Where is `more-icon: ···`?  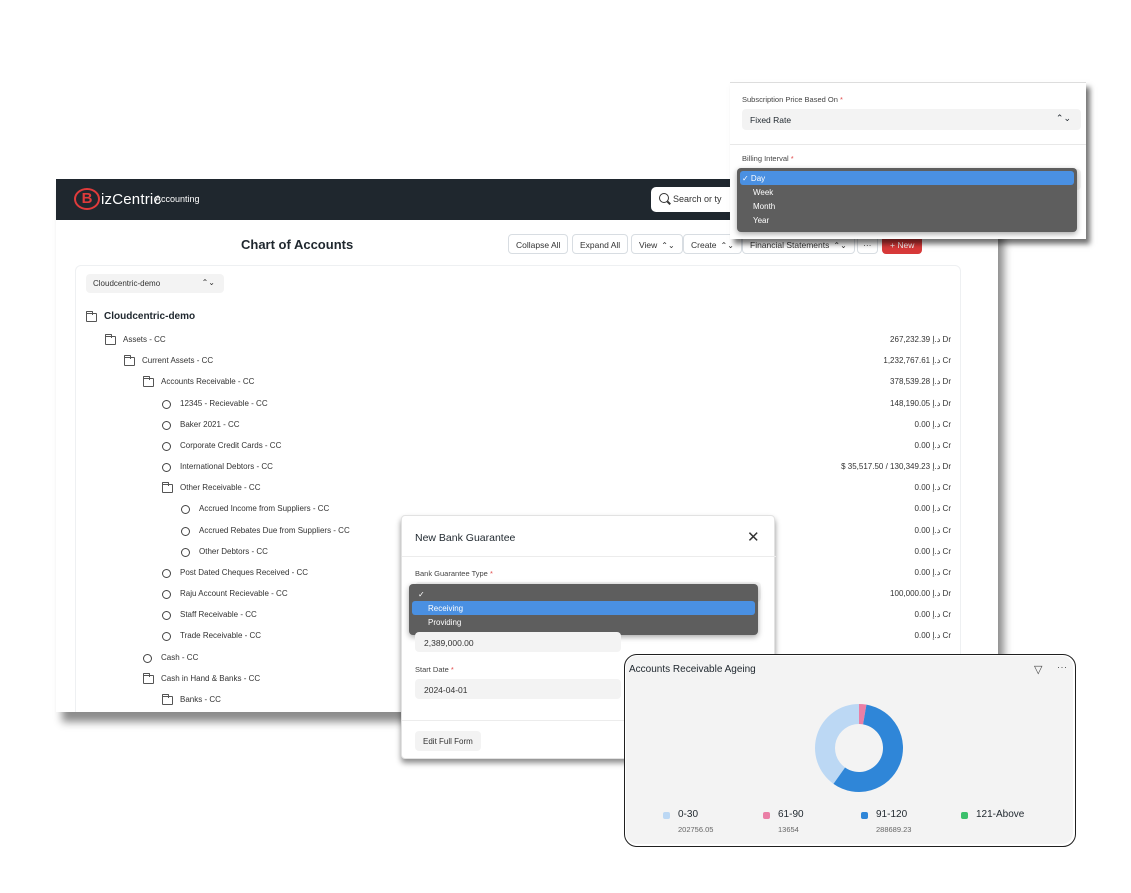 more-icon: ··· is located at coordinates (1062, 667).